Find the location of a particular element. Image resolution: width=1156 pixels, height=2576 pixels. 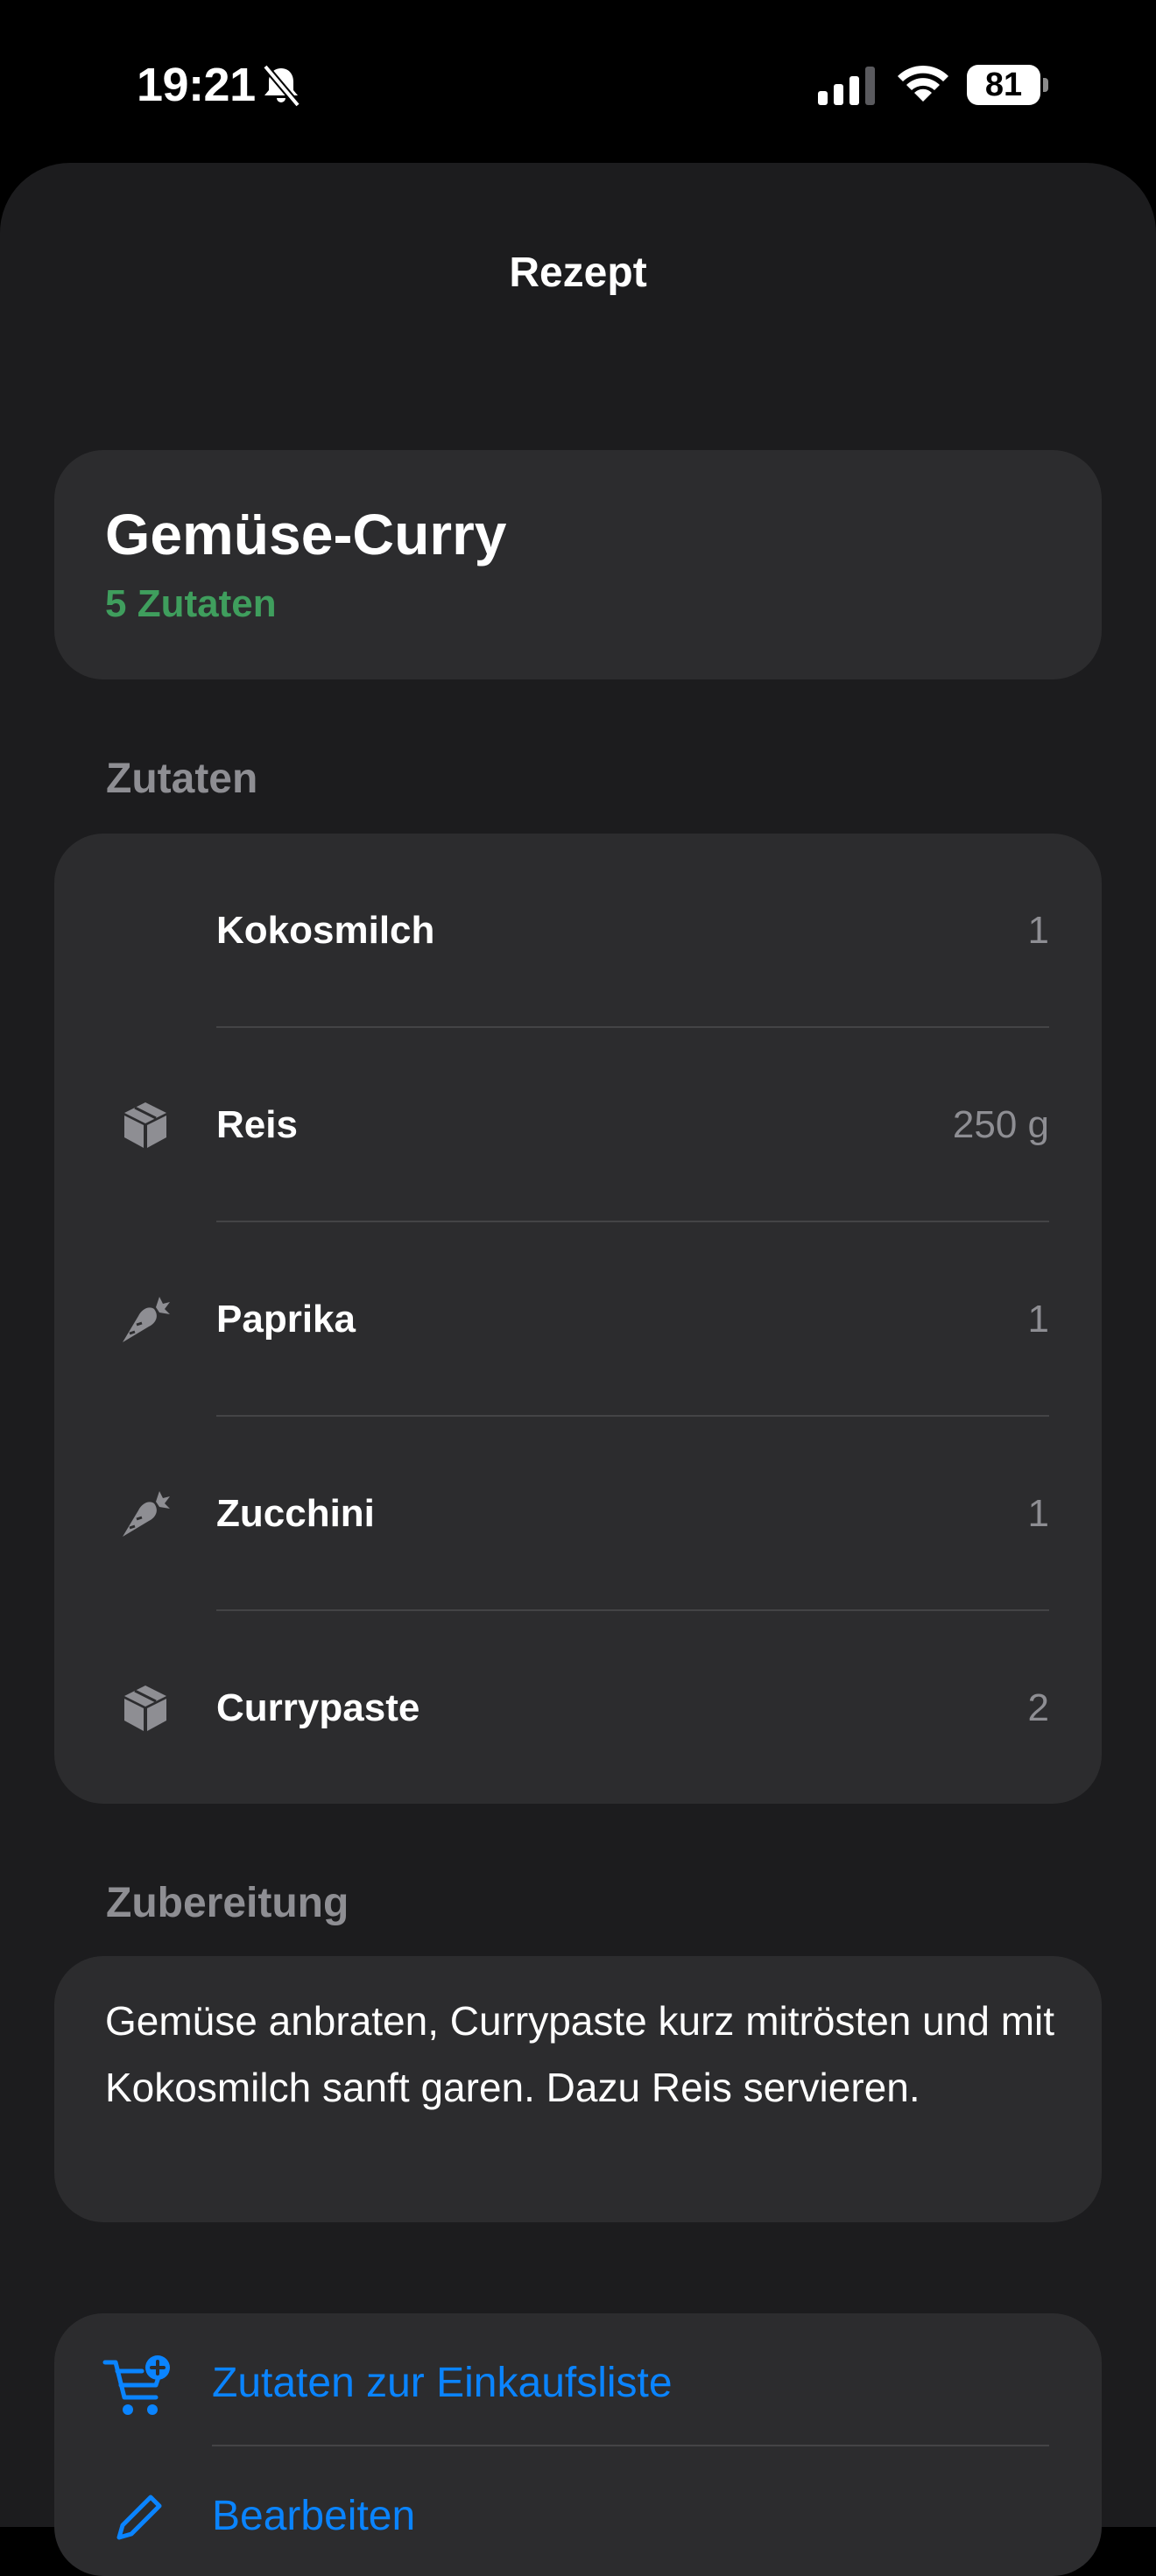

battery-icon: 81 is located at coordinates (1007, 85).